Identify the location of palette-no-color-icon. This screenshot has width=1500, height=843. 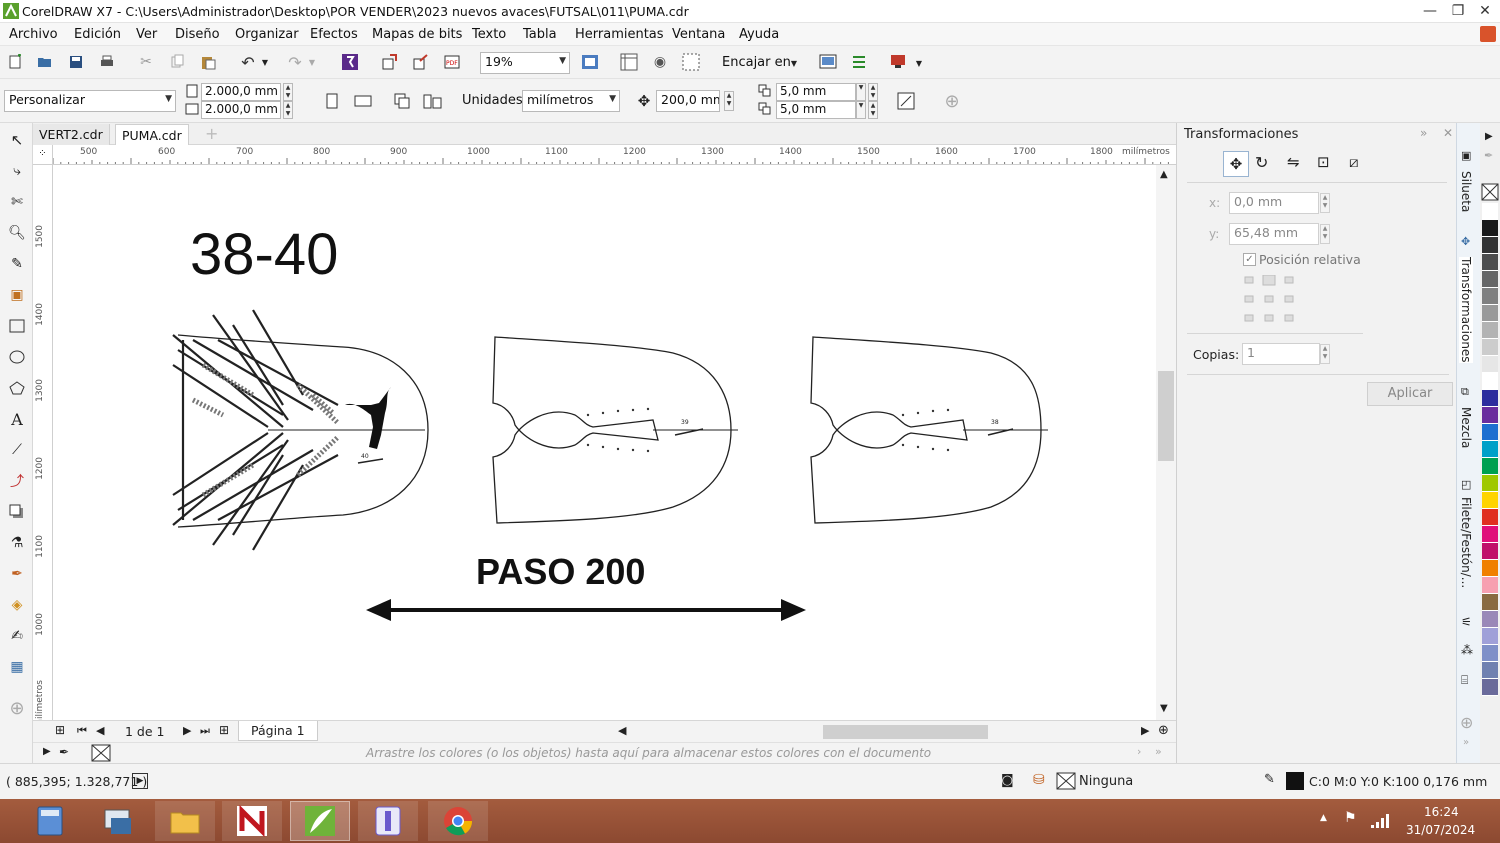
(1490, 192).